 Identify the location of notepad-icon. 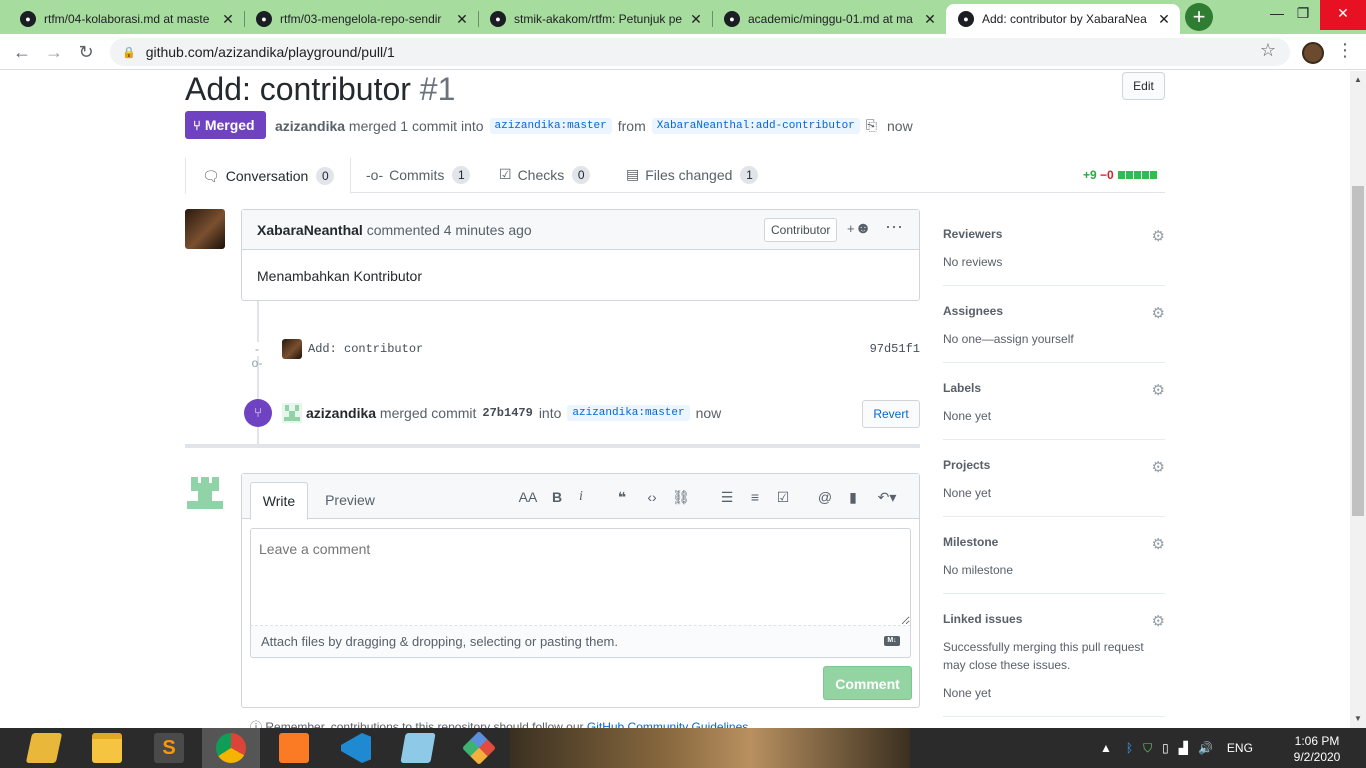
(418, 748).